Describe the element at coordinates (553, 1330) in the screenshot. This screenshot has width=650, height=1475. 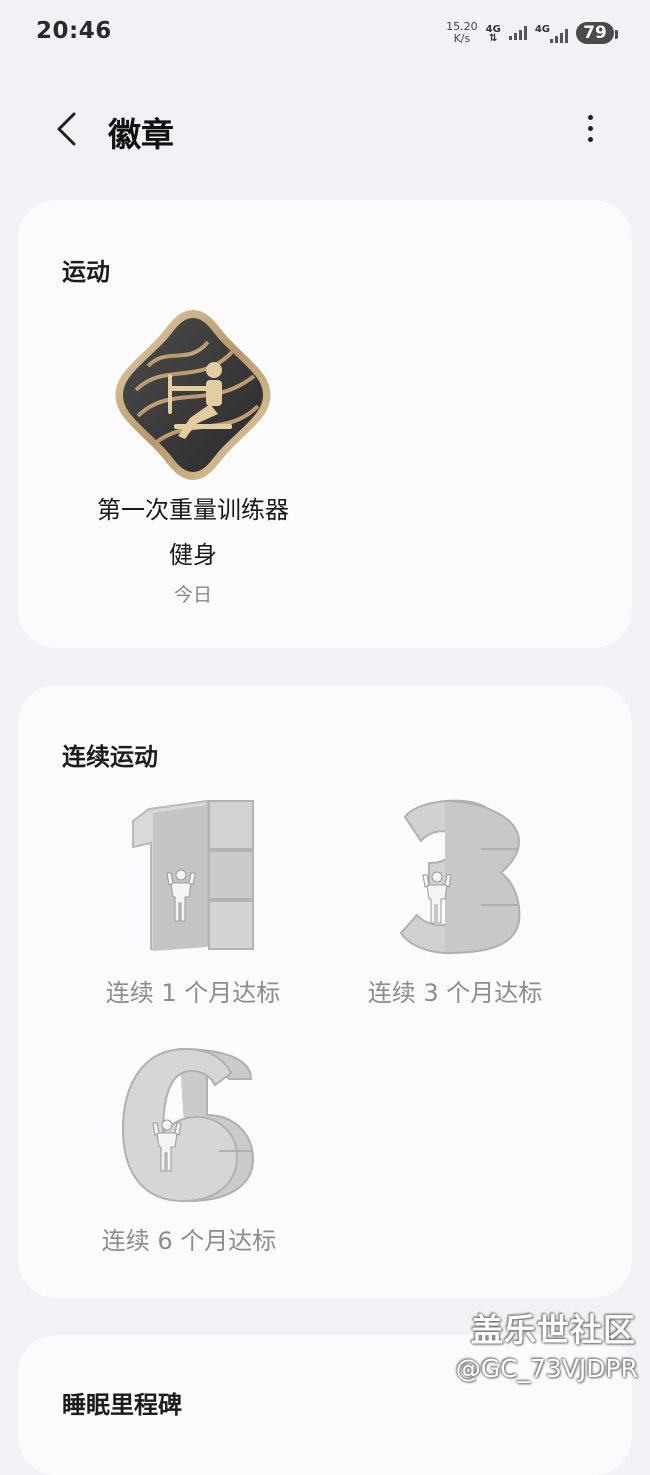
I see `watermark-site: 盖乐世社区` at that location.